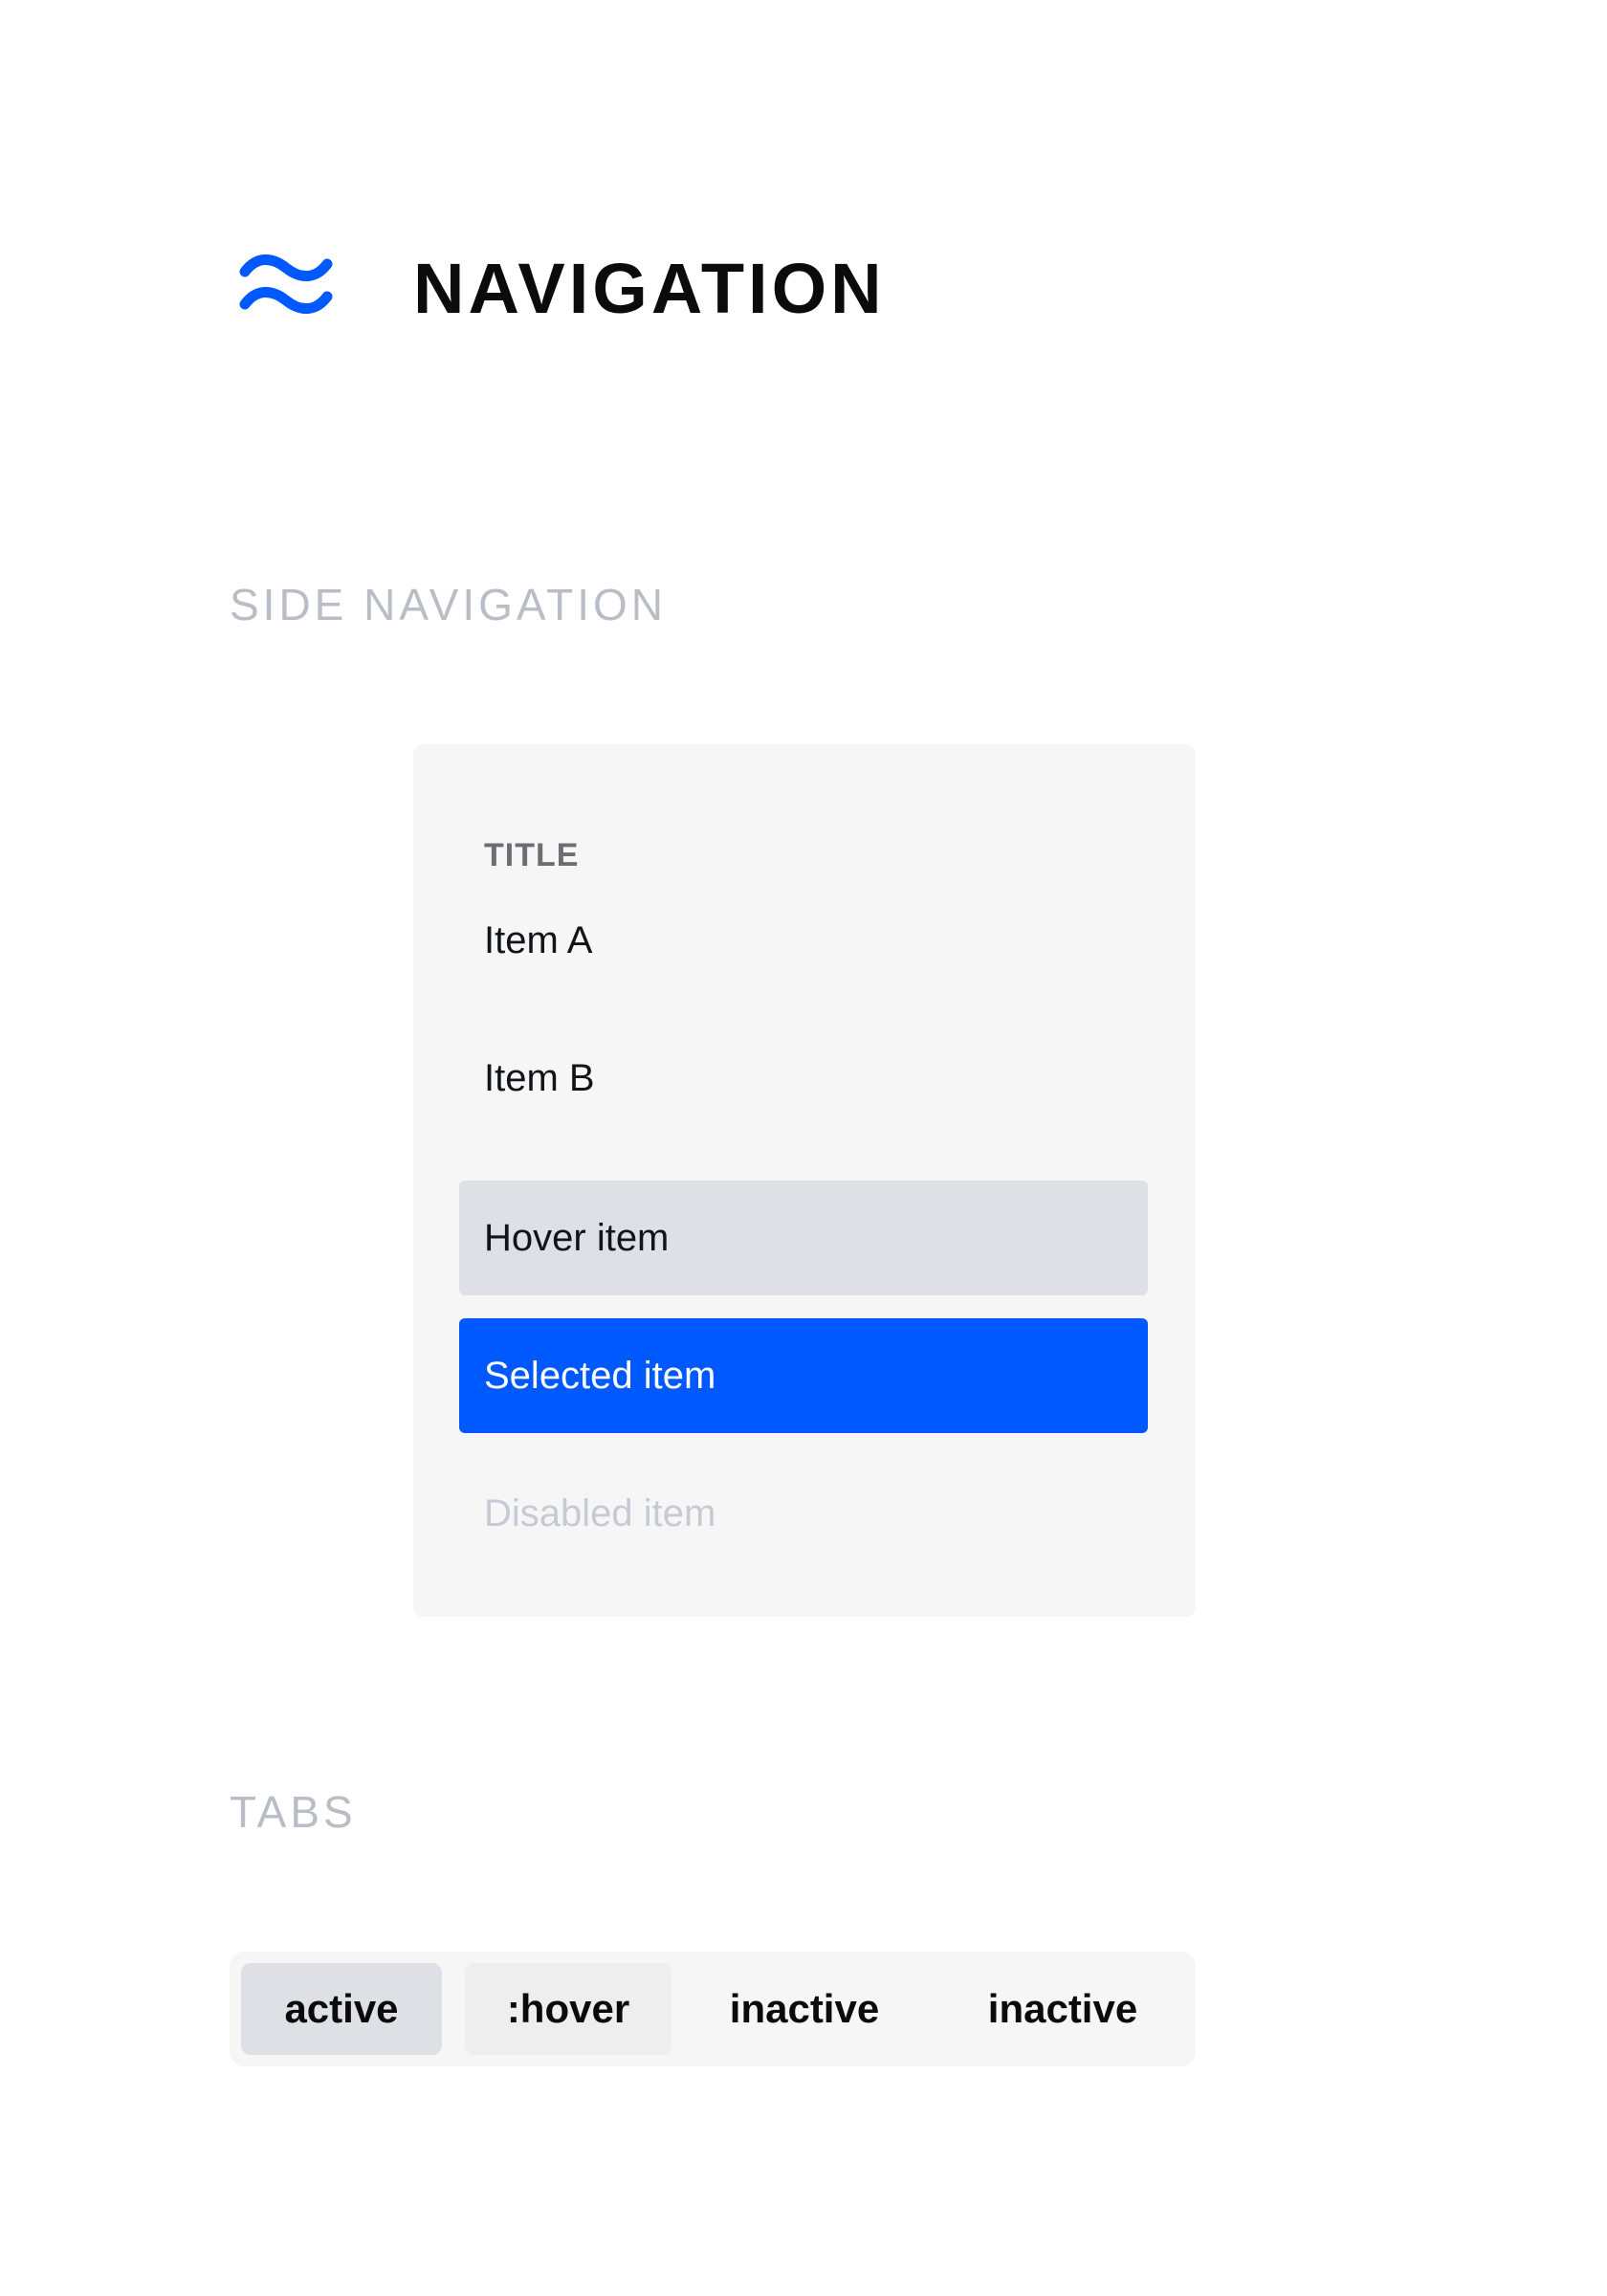 This screenshot has height=2296, width=1607. What do you see at coordinates (568, 2009) in the screenshot?
I see `tab-hover: :hover` at bounding box center [568, 2009].